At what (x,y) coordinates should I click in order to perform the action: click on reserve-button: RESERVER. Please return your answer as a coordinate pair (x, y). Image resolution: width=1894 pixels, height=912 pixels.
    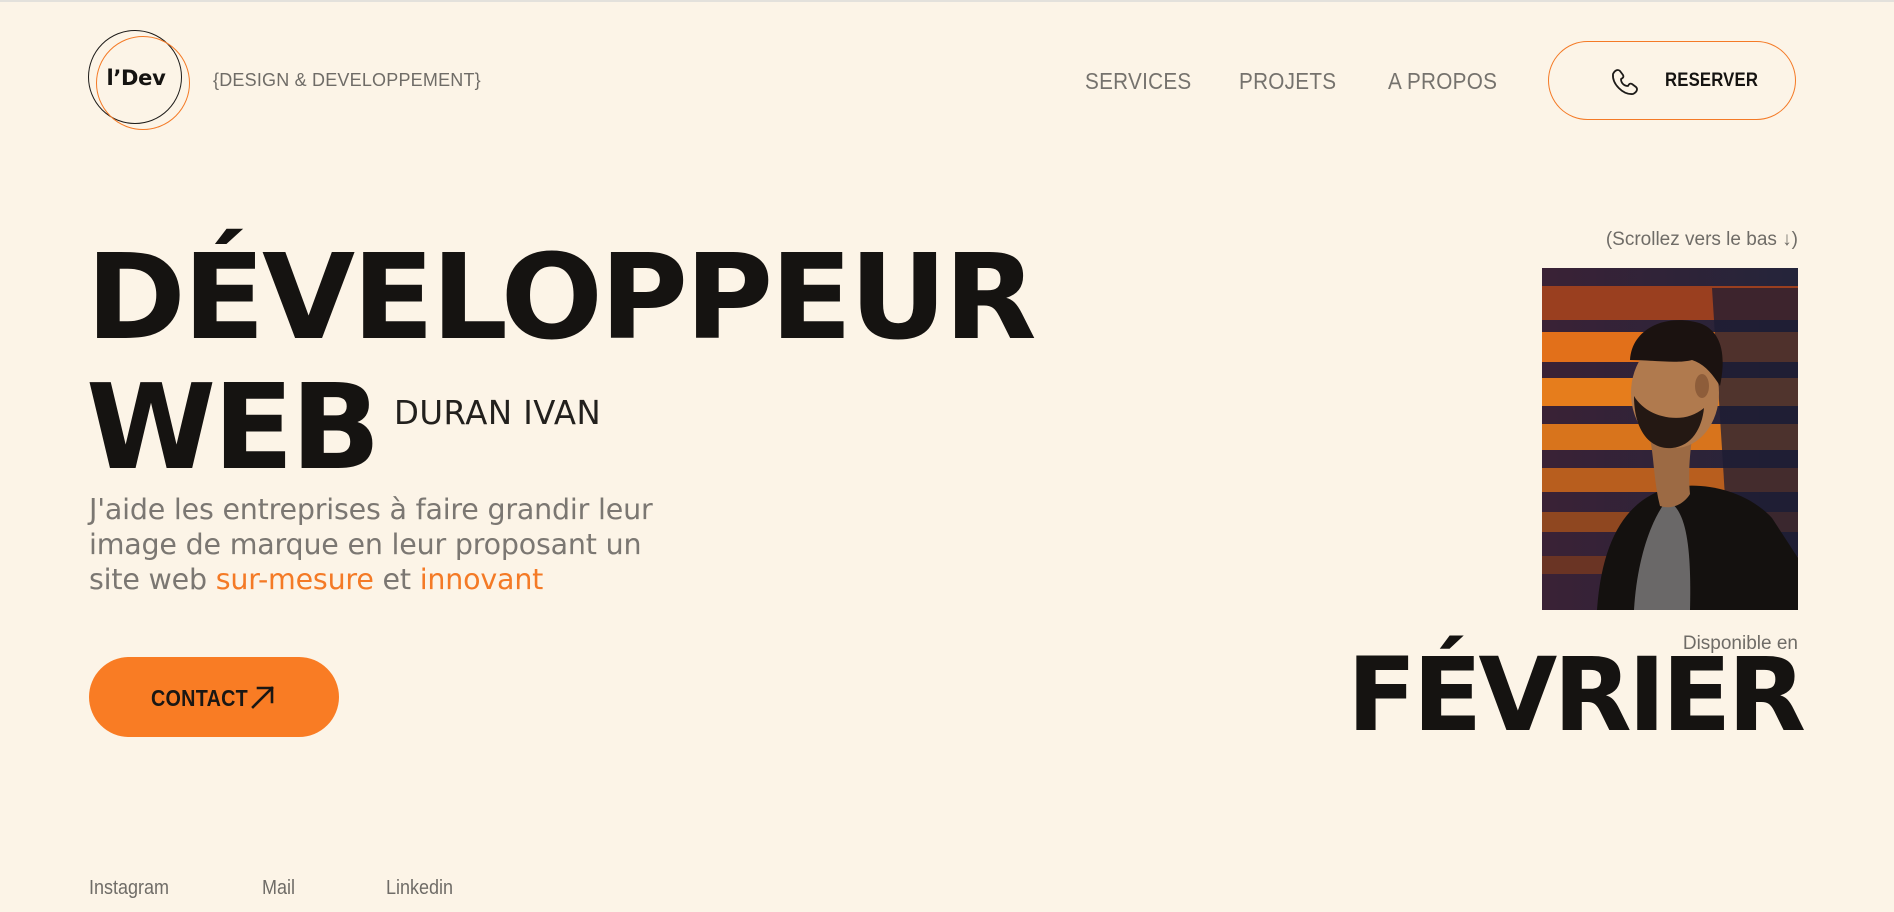
    Looking at the image, I should click on (1672, 80).